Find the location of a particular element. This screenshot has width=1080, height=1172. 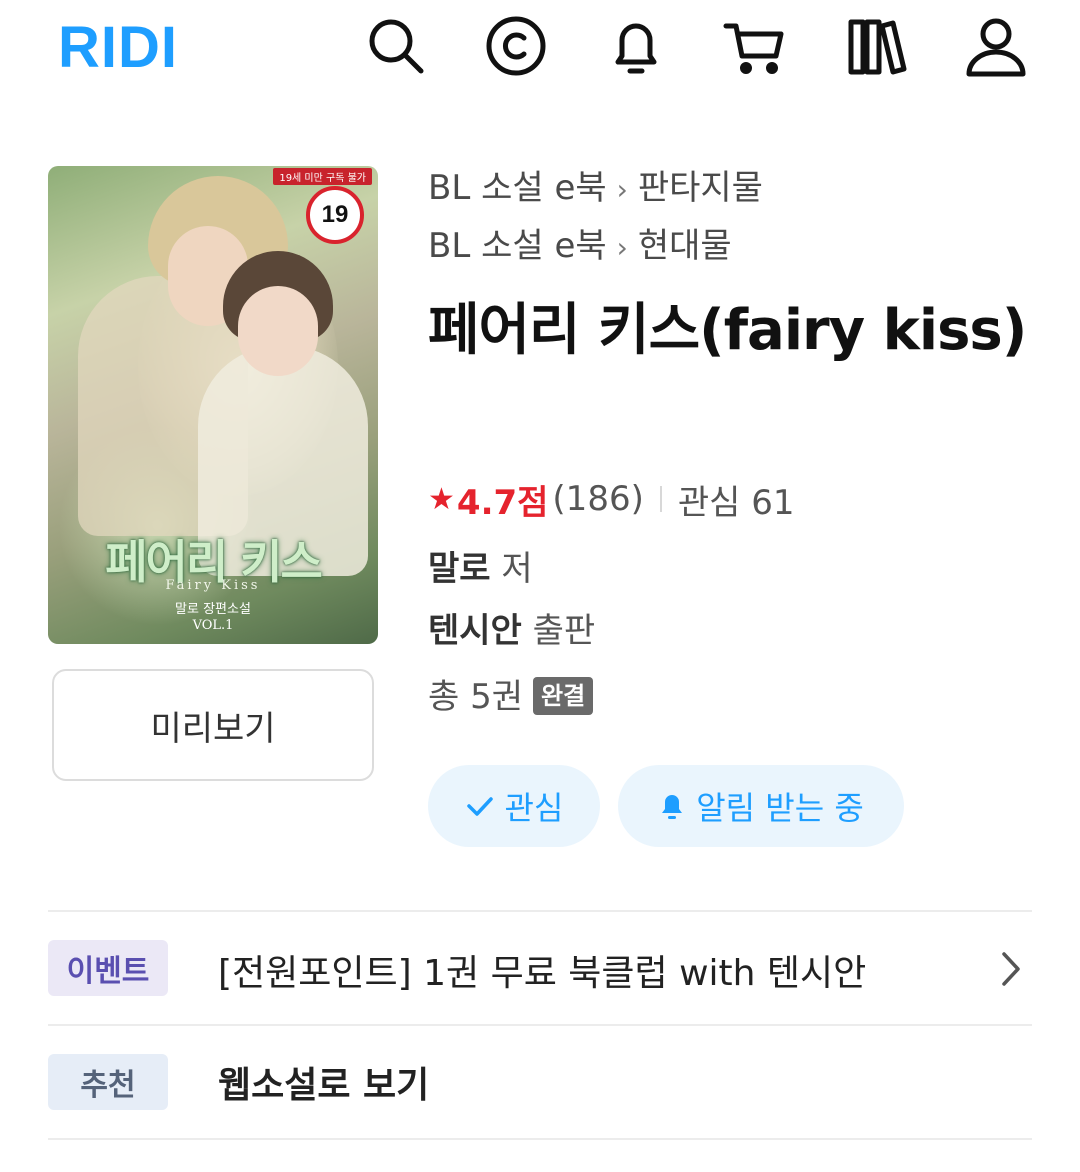

interest-button-label: 관심 is located at coordinates (534, 808).